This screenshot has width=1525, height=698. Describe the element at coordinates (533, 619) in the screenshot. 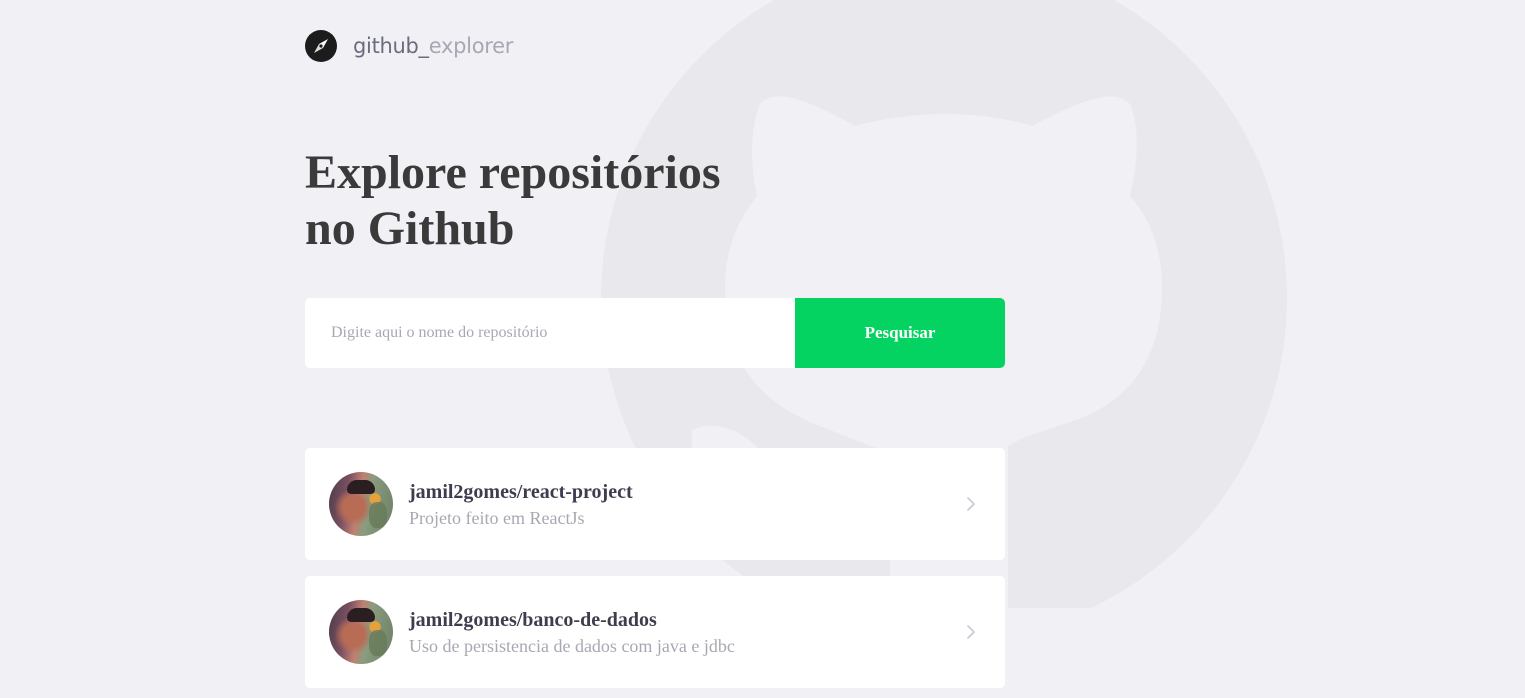

I see `repository-name: jamil2gomes/banco-de-dados` at that location.